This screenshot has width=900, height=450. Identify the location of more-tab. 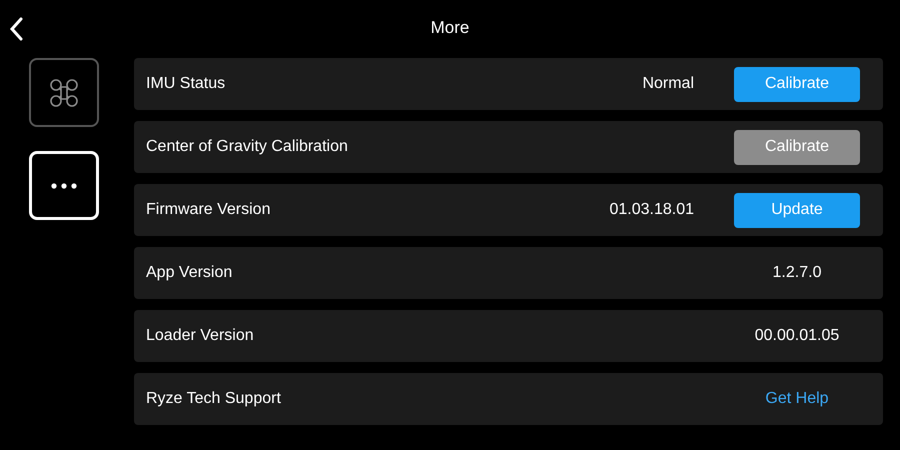
(64, 185).